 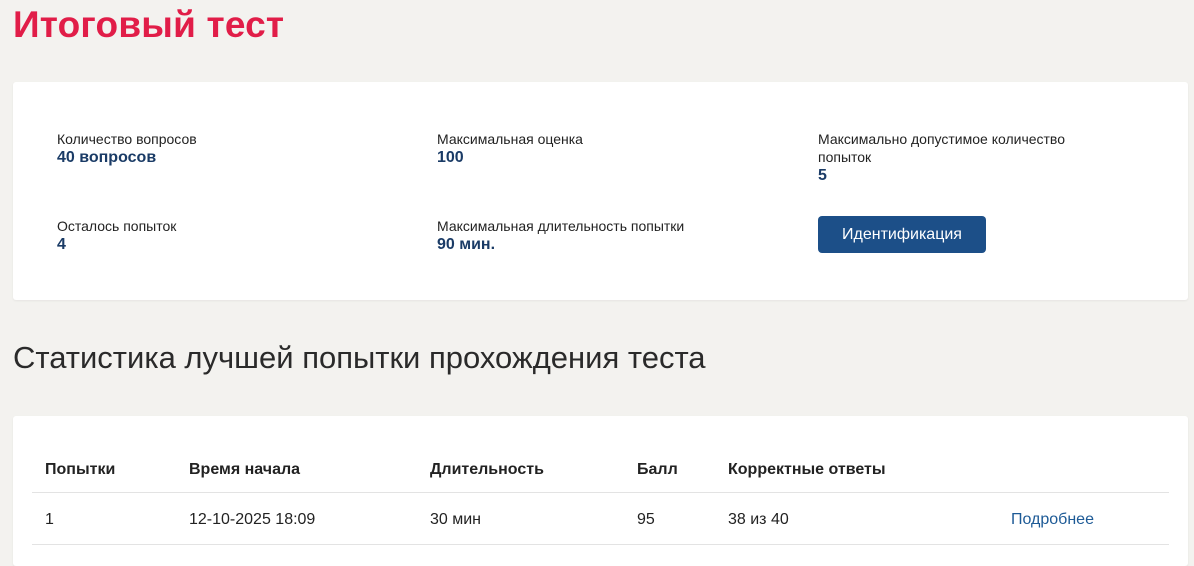 I want to click on details-link: Подробнее, so click(x=1052, y=519).